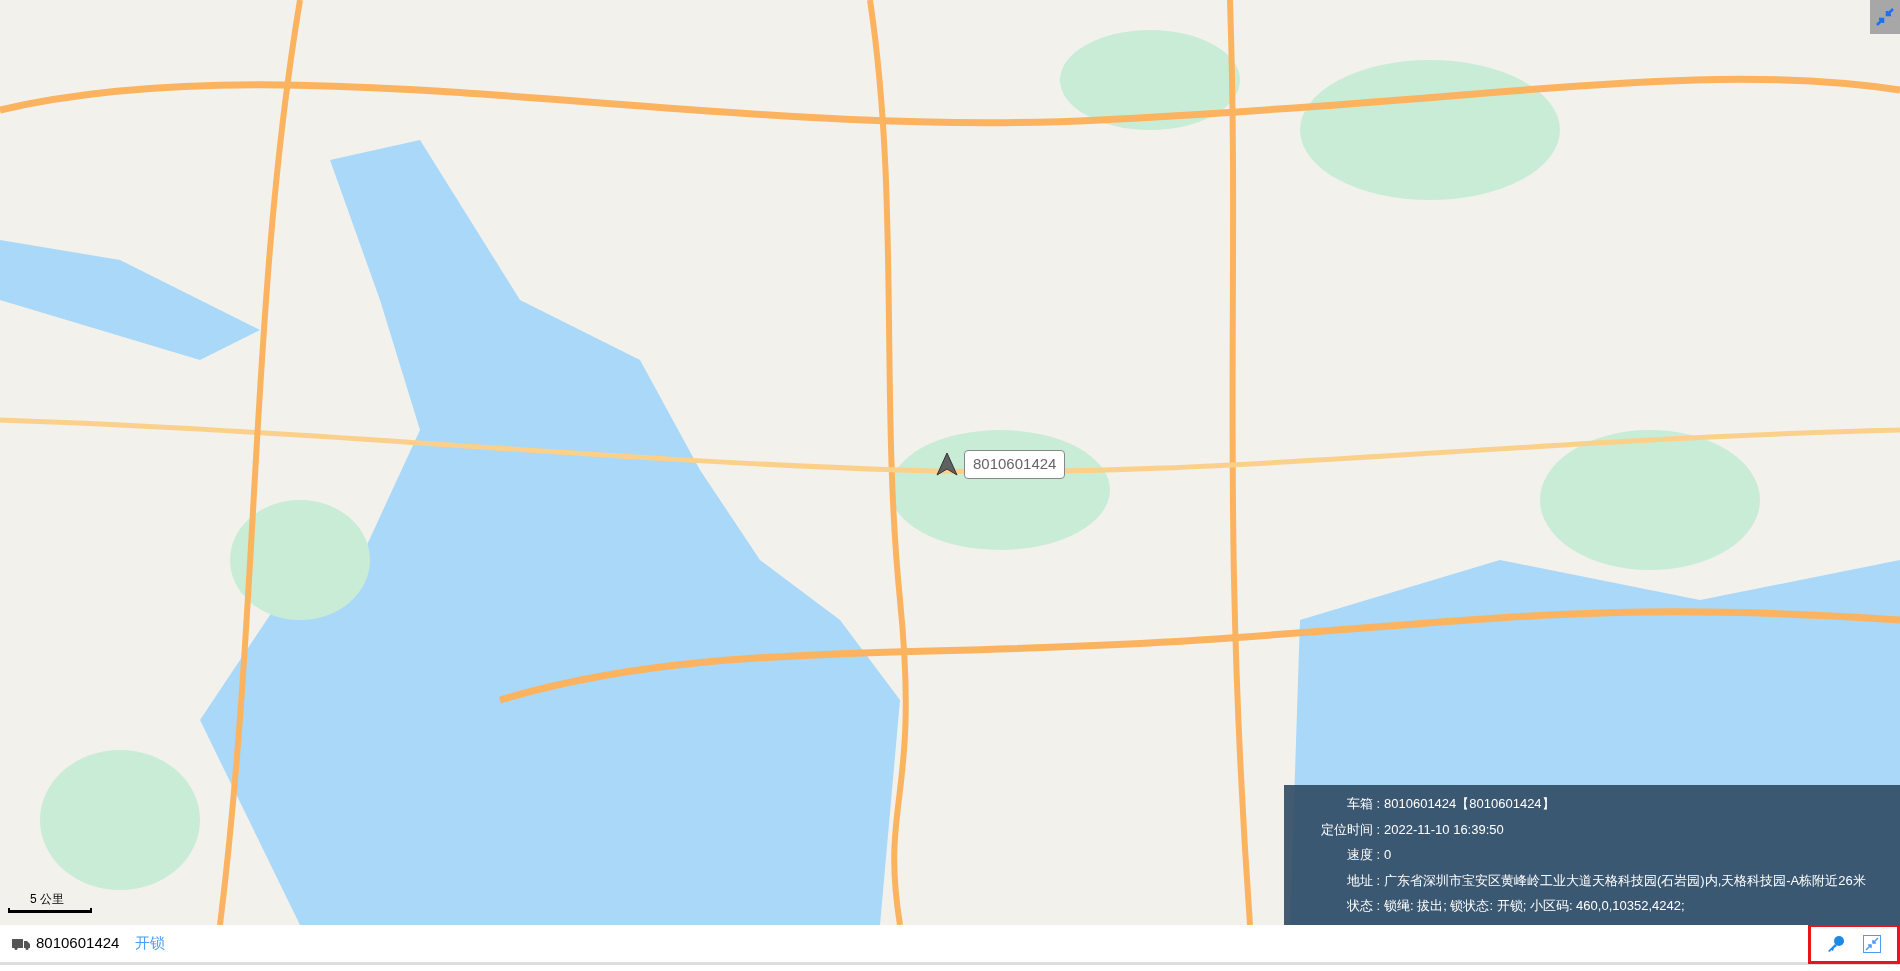  I want to click on key-icon, so click(1836, 943).